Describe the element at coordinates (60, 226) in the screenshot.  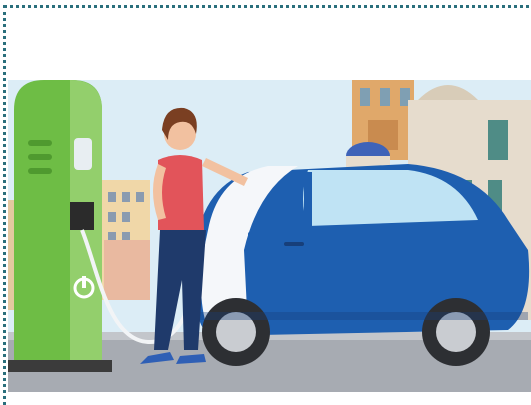
I see `charging-station-icon` at that location.